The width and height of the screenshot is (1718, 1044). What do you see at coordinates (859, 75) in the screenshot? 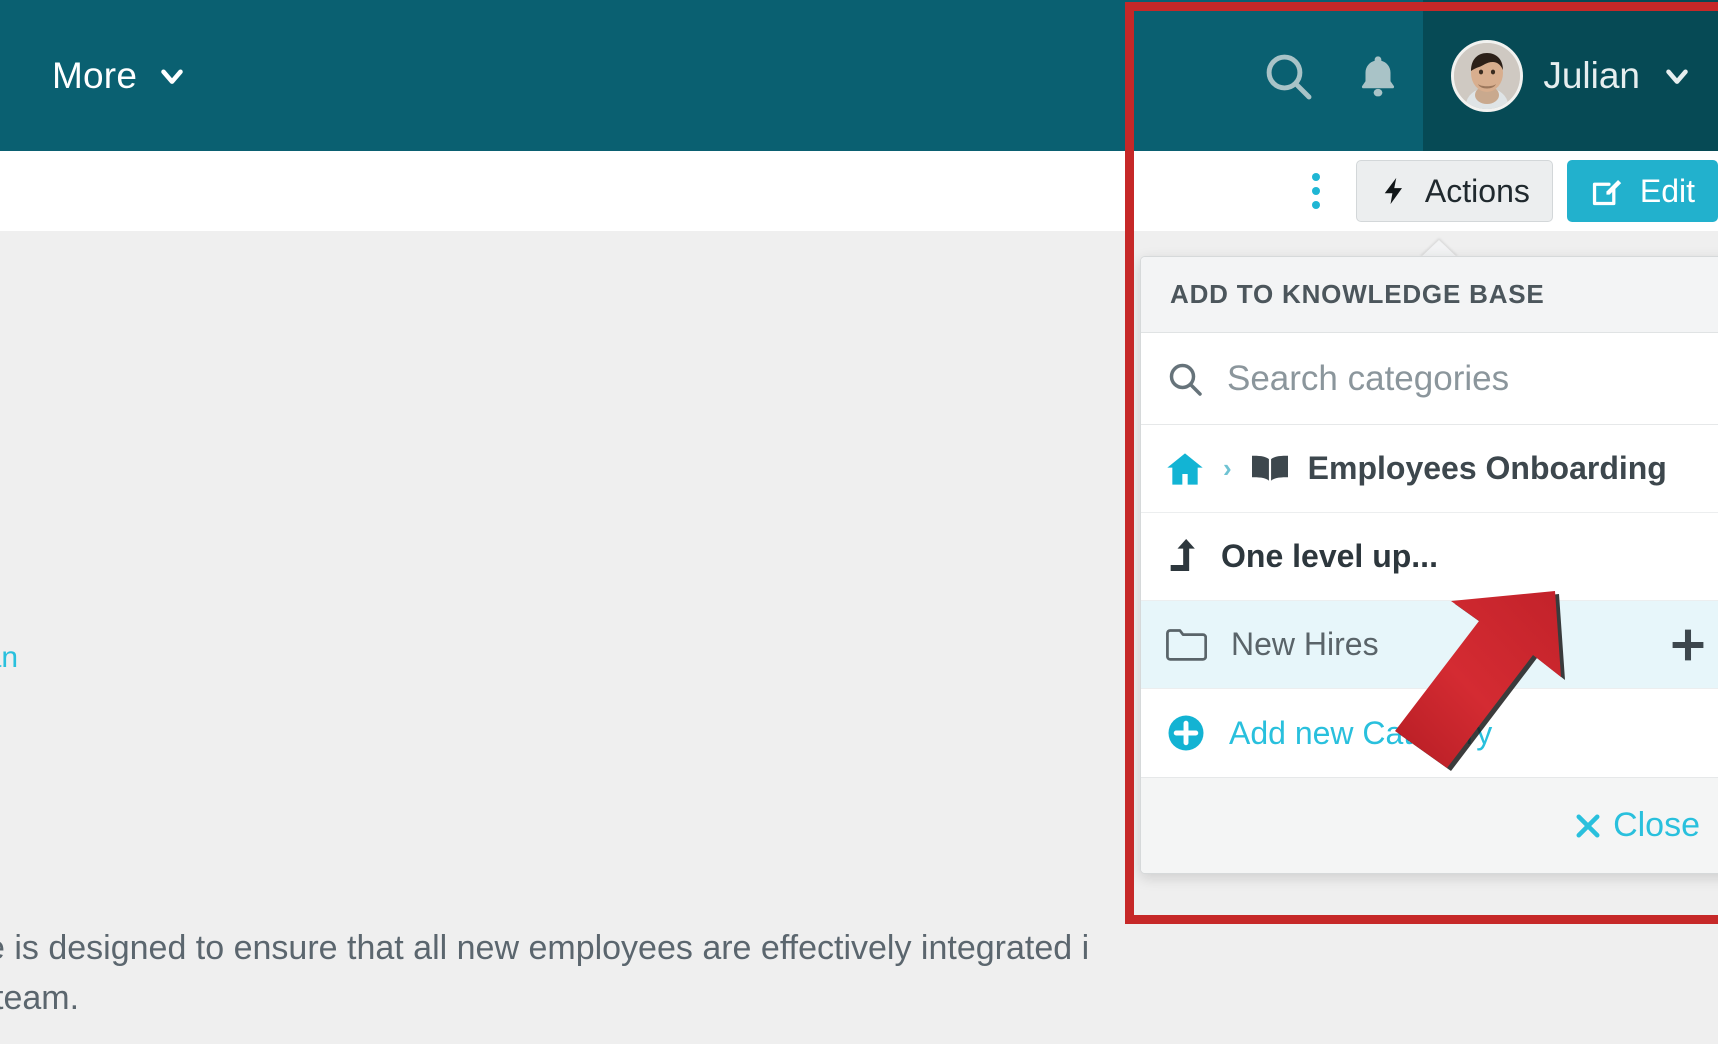
I see `top-navigation-bar: More Julian` at bounding box center [859, 75].